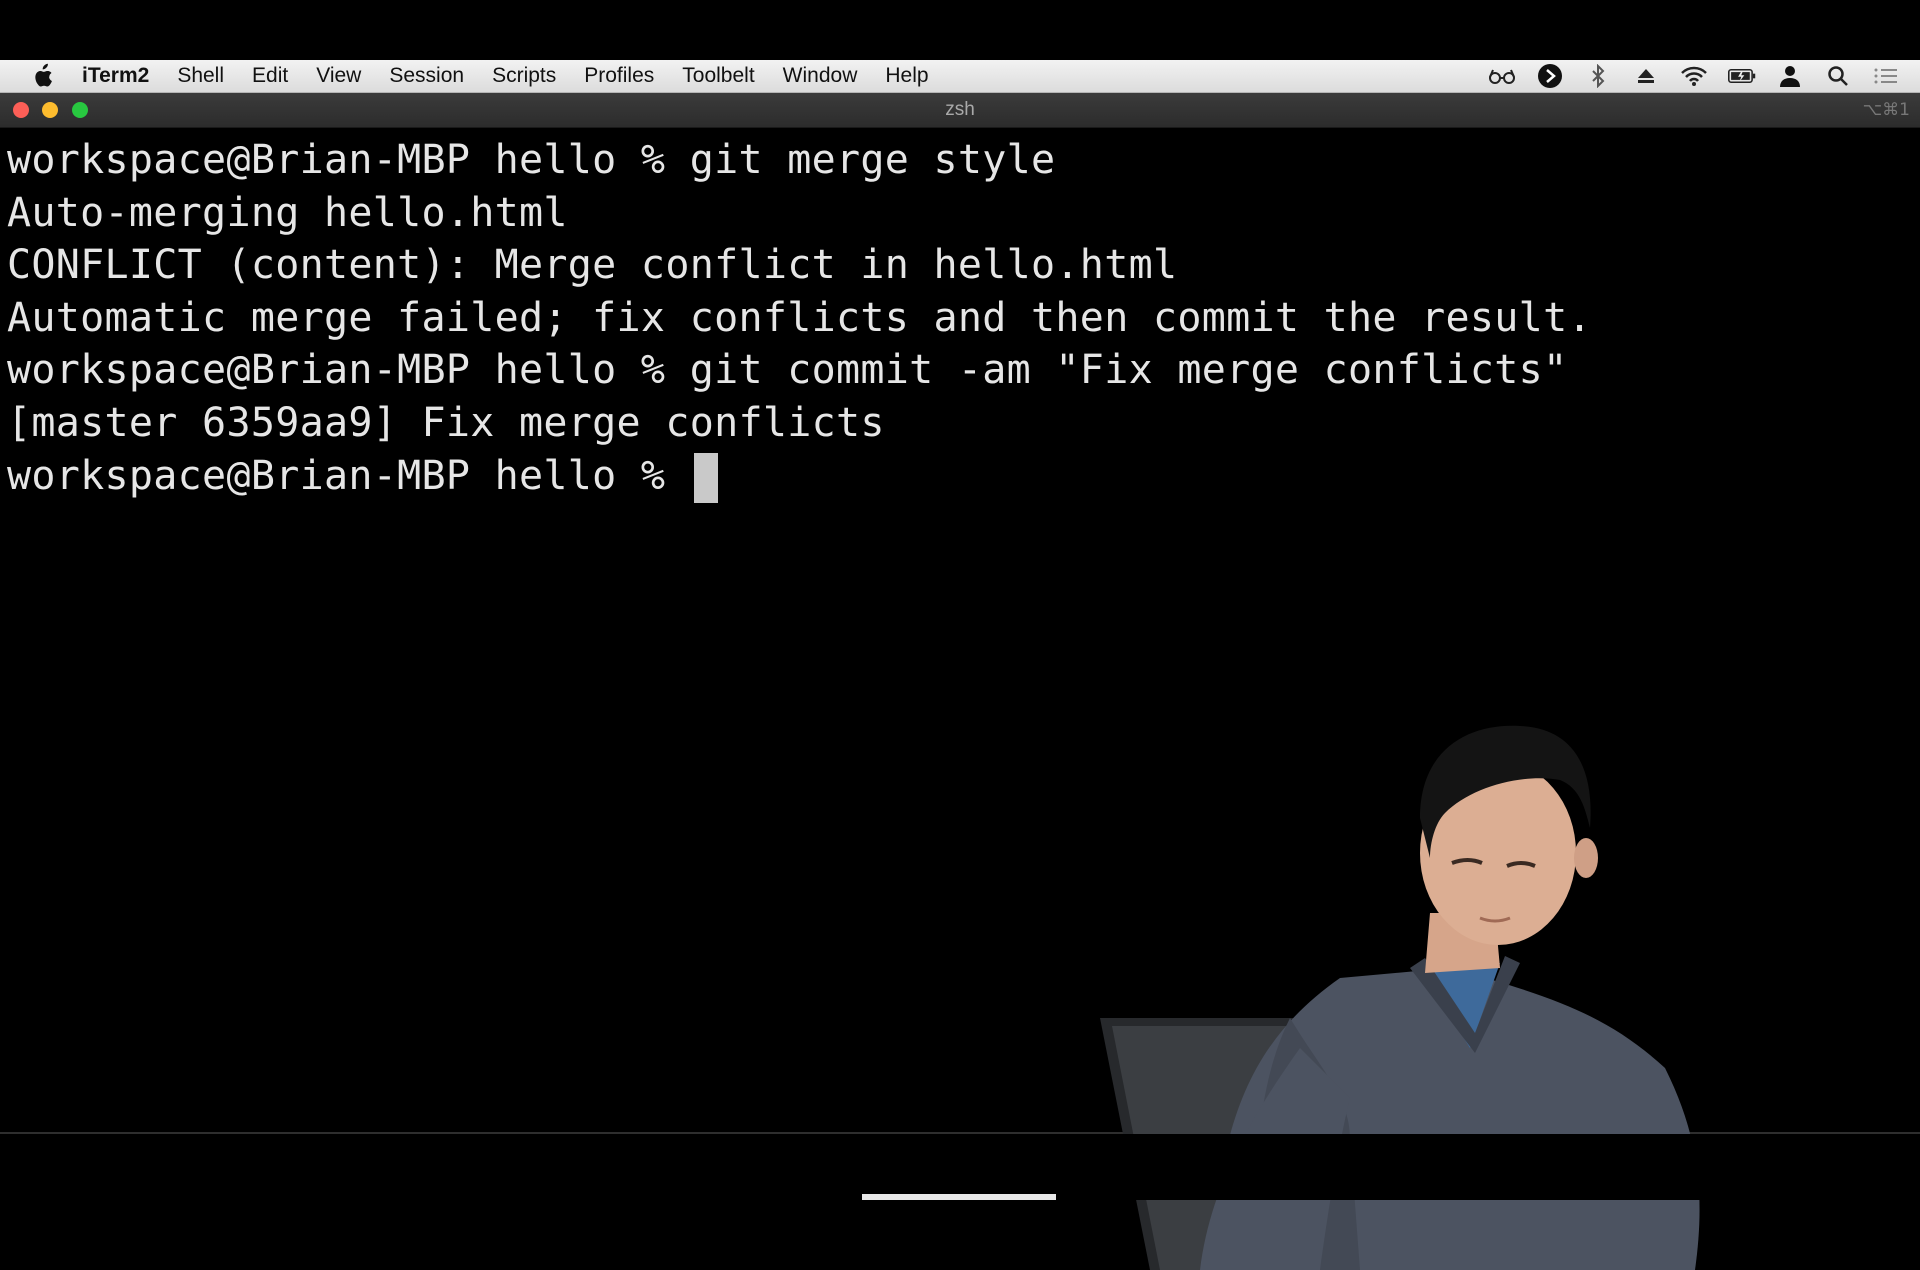 The height and width of the screenshot is (1270, 1920). Describe the element at coordinates (718, 76) in the screenshot. I see `menu-toolbelt: Toolbelt` at that location.